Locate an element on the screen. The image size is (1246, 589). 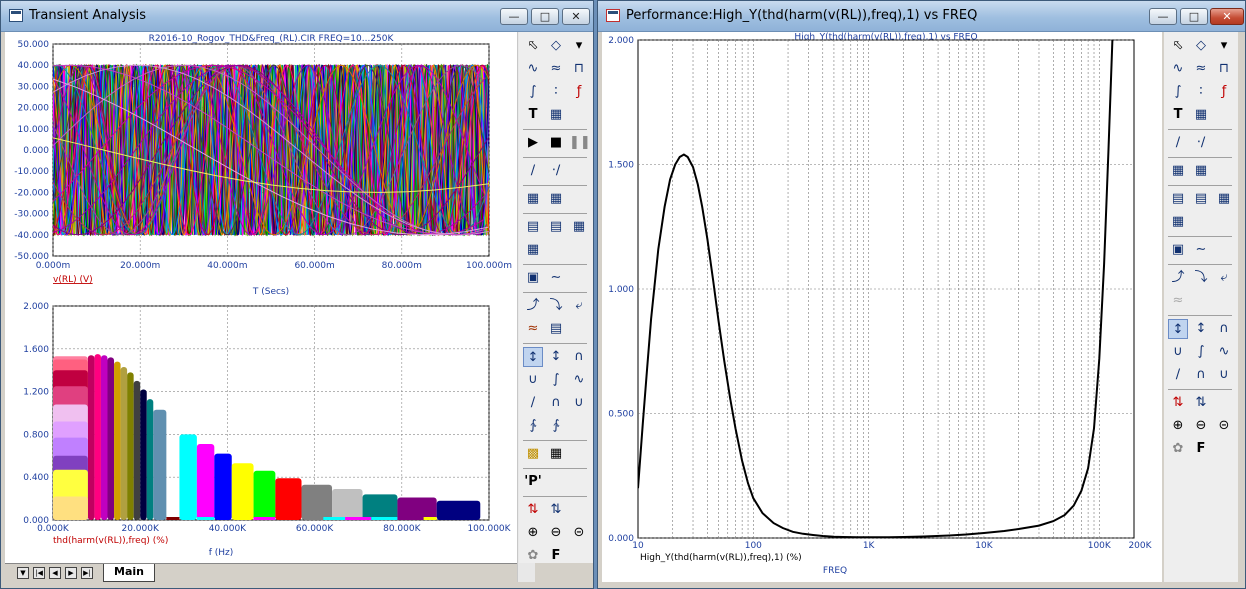
p-key-icon: 'P' is located at coordinates (533, 482).